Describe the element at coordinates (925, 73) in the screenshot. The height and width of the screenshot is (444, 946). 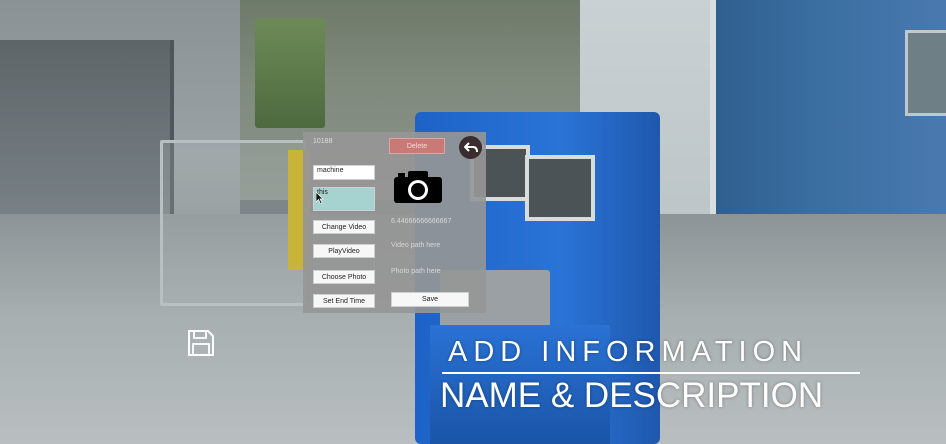
I see `door-window` at that location.